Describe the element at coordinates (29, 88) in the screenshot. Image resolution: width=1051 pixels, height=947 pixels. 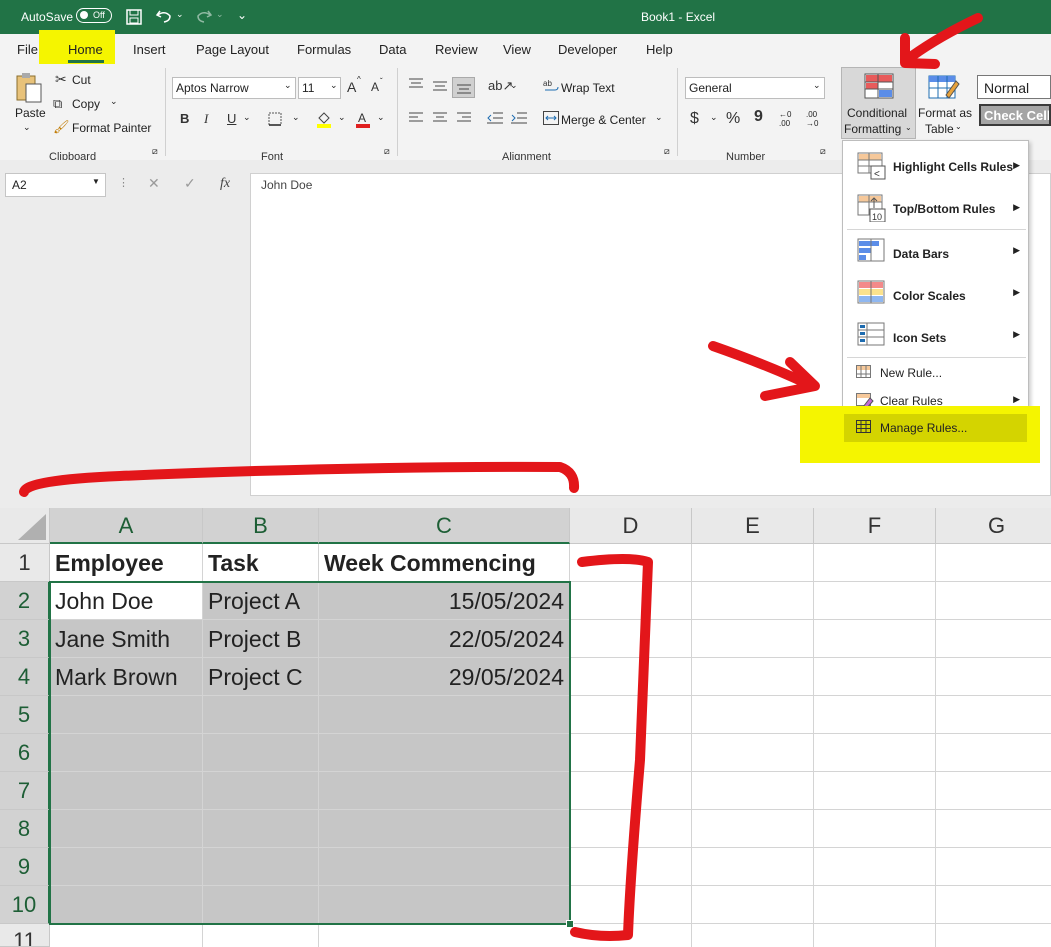
I see `paste-icon` at that location.